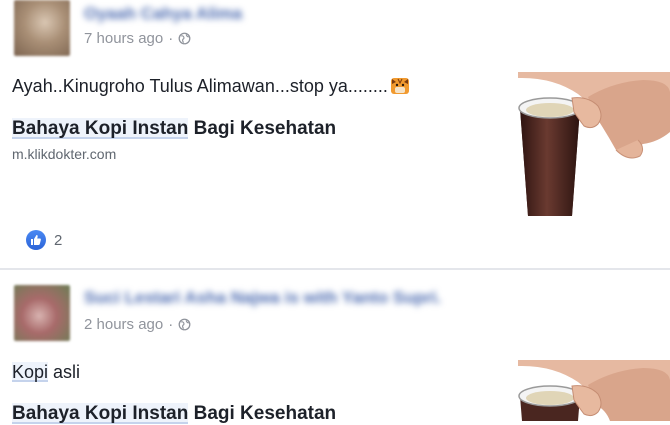 The height and width of the screenshot is (425, 670). What do you see at coordinates (262, 128) in the screenshot?
I see `link-title-rest: Bagi Kesehatan` at bounding box center [262, 128].